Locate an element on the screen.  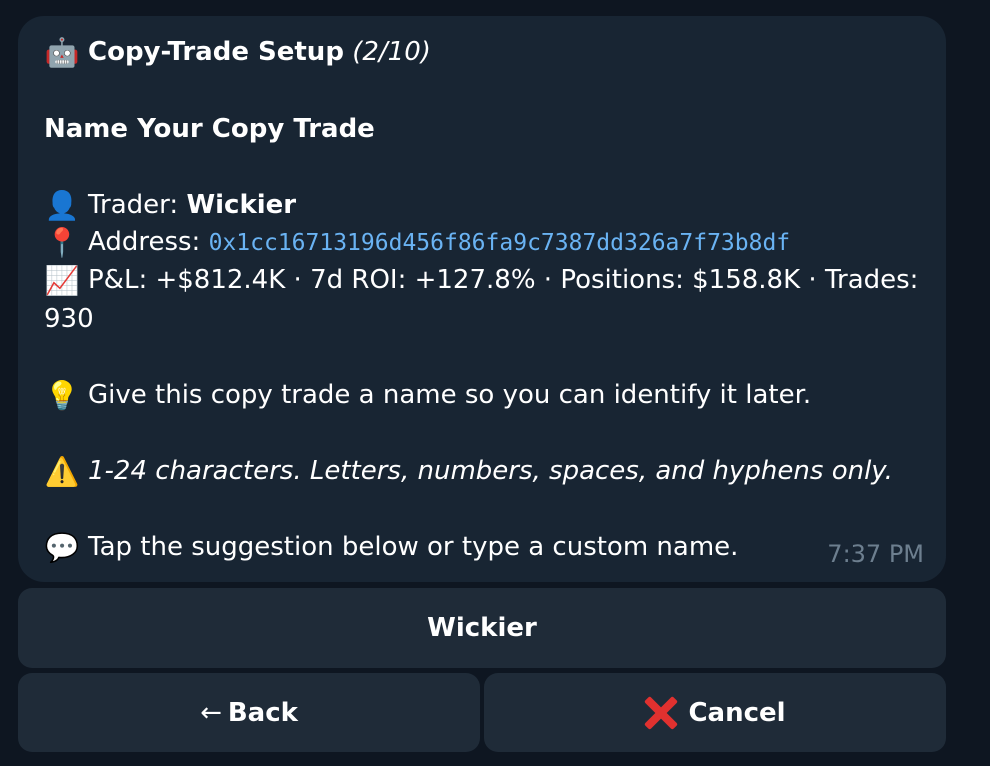
message-time: 7:37 PM is located at coordinates (875, 554).